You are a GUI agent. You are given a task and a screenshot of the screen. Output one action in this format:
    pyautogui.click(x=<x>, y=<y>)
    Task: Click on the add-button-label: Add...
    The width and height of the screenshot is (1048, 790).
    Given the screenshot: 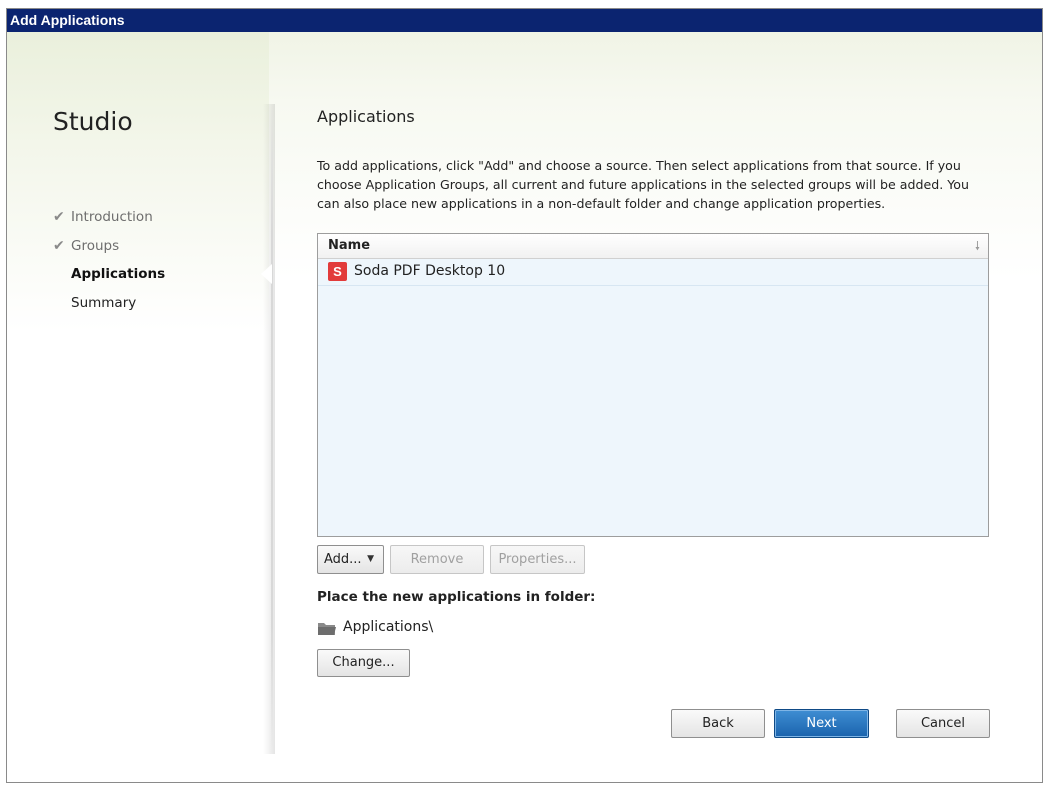 What is the action you would take?
    pyautogui.click(x=343, y=559)
    